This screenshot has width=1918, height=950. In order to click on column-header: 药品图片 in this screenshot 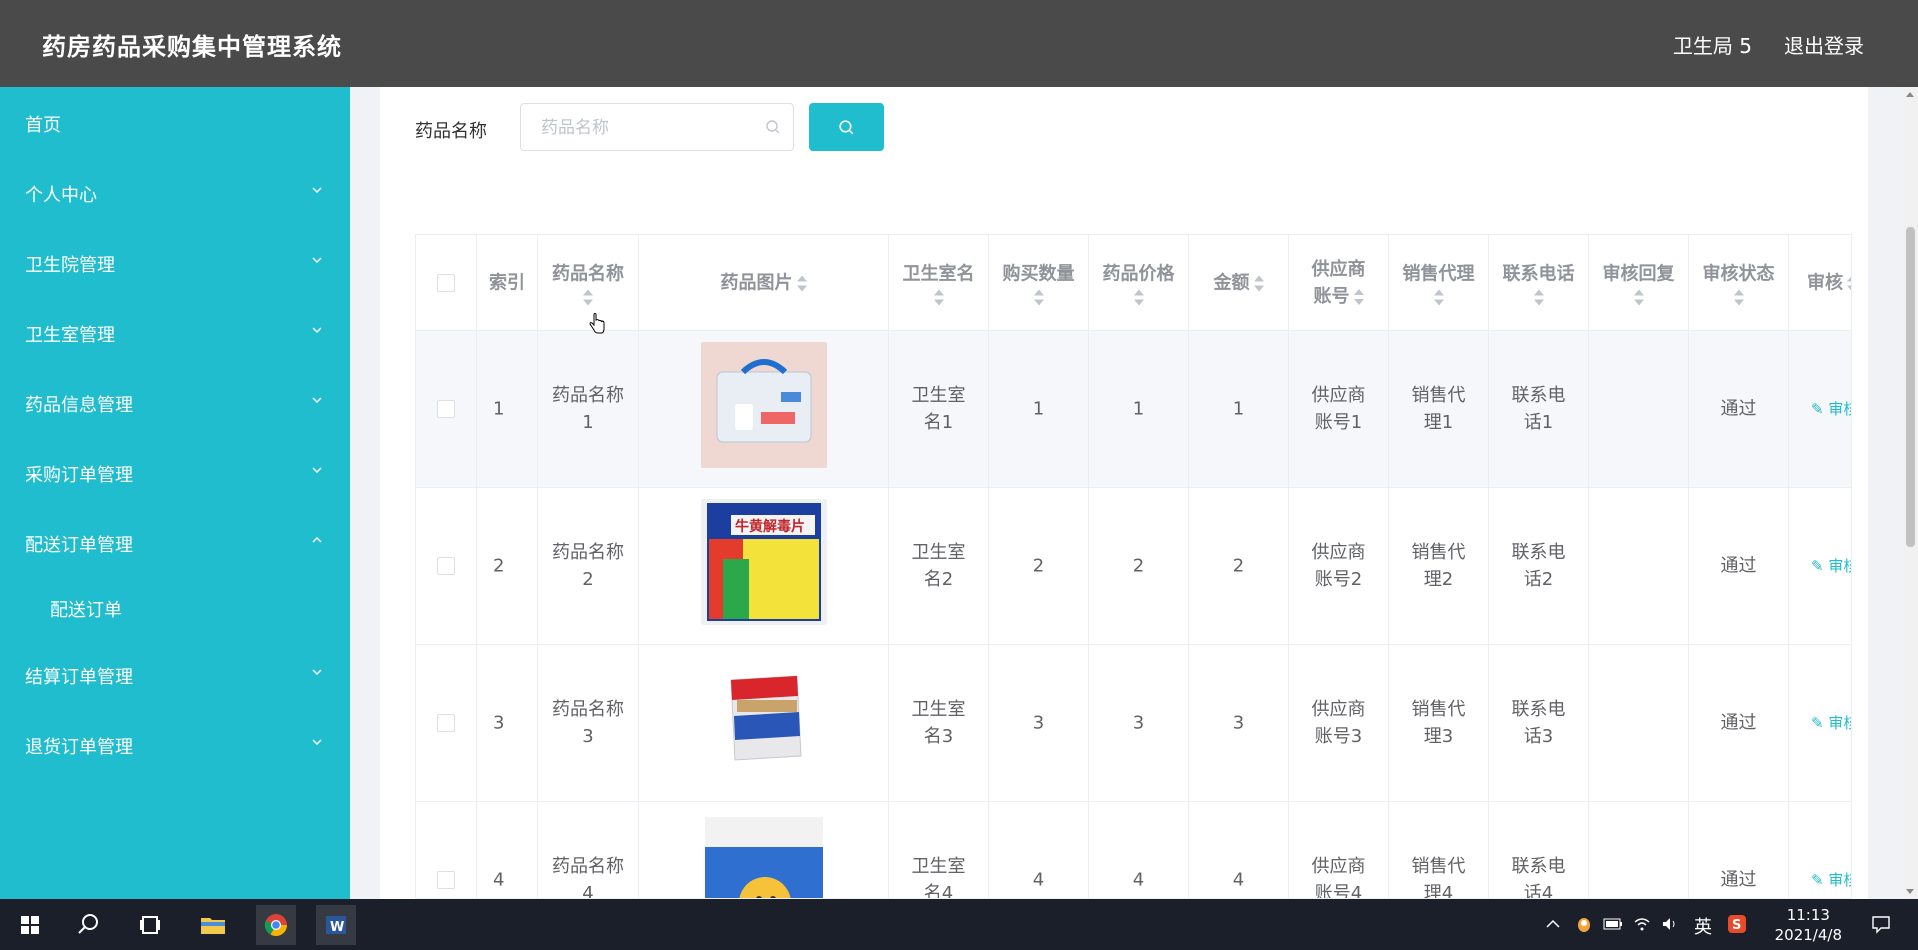, I will do `click(764, 283)`.